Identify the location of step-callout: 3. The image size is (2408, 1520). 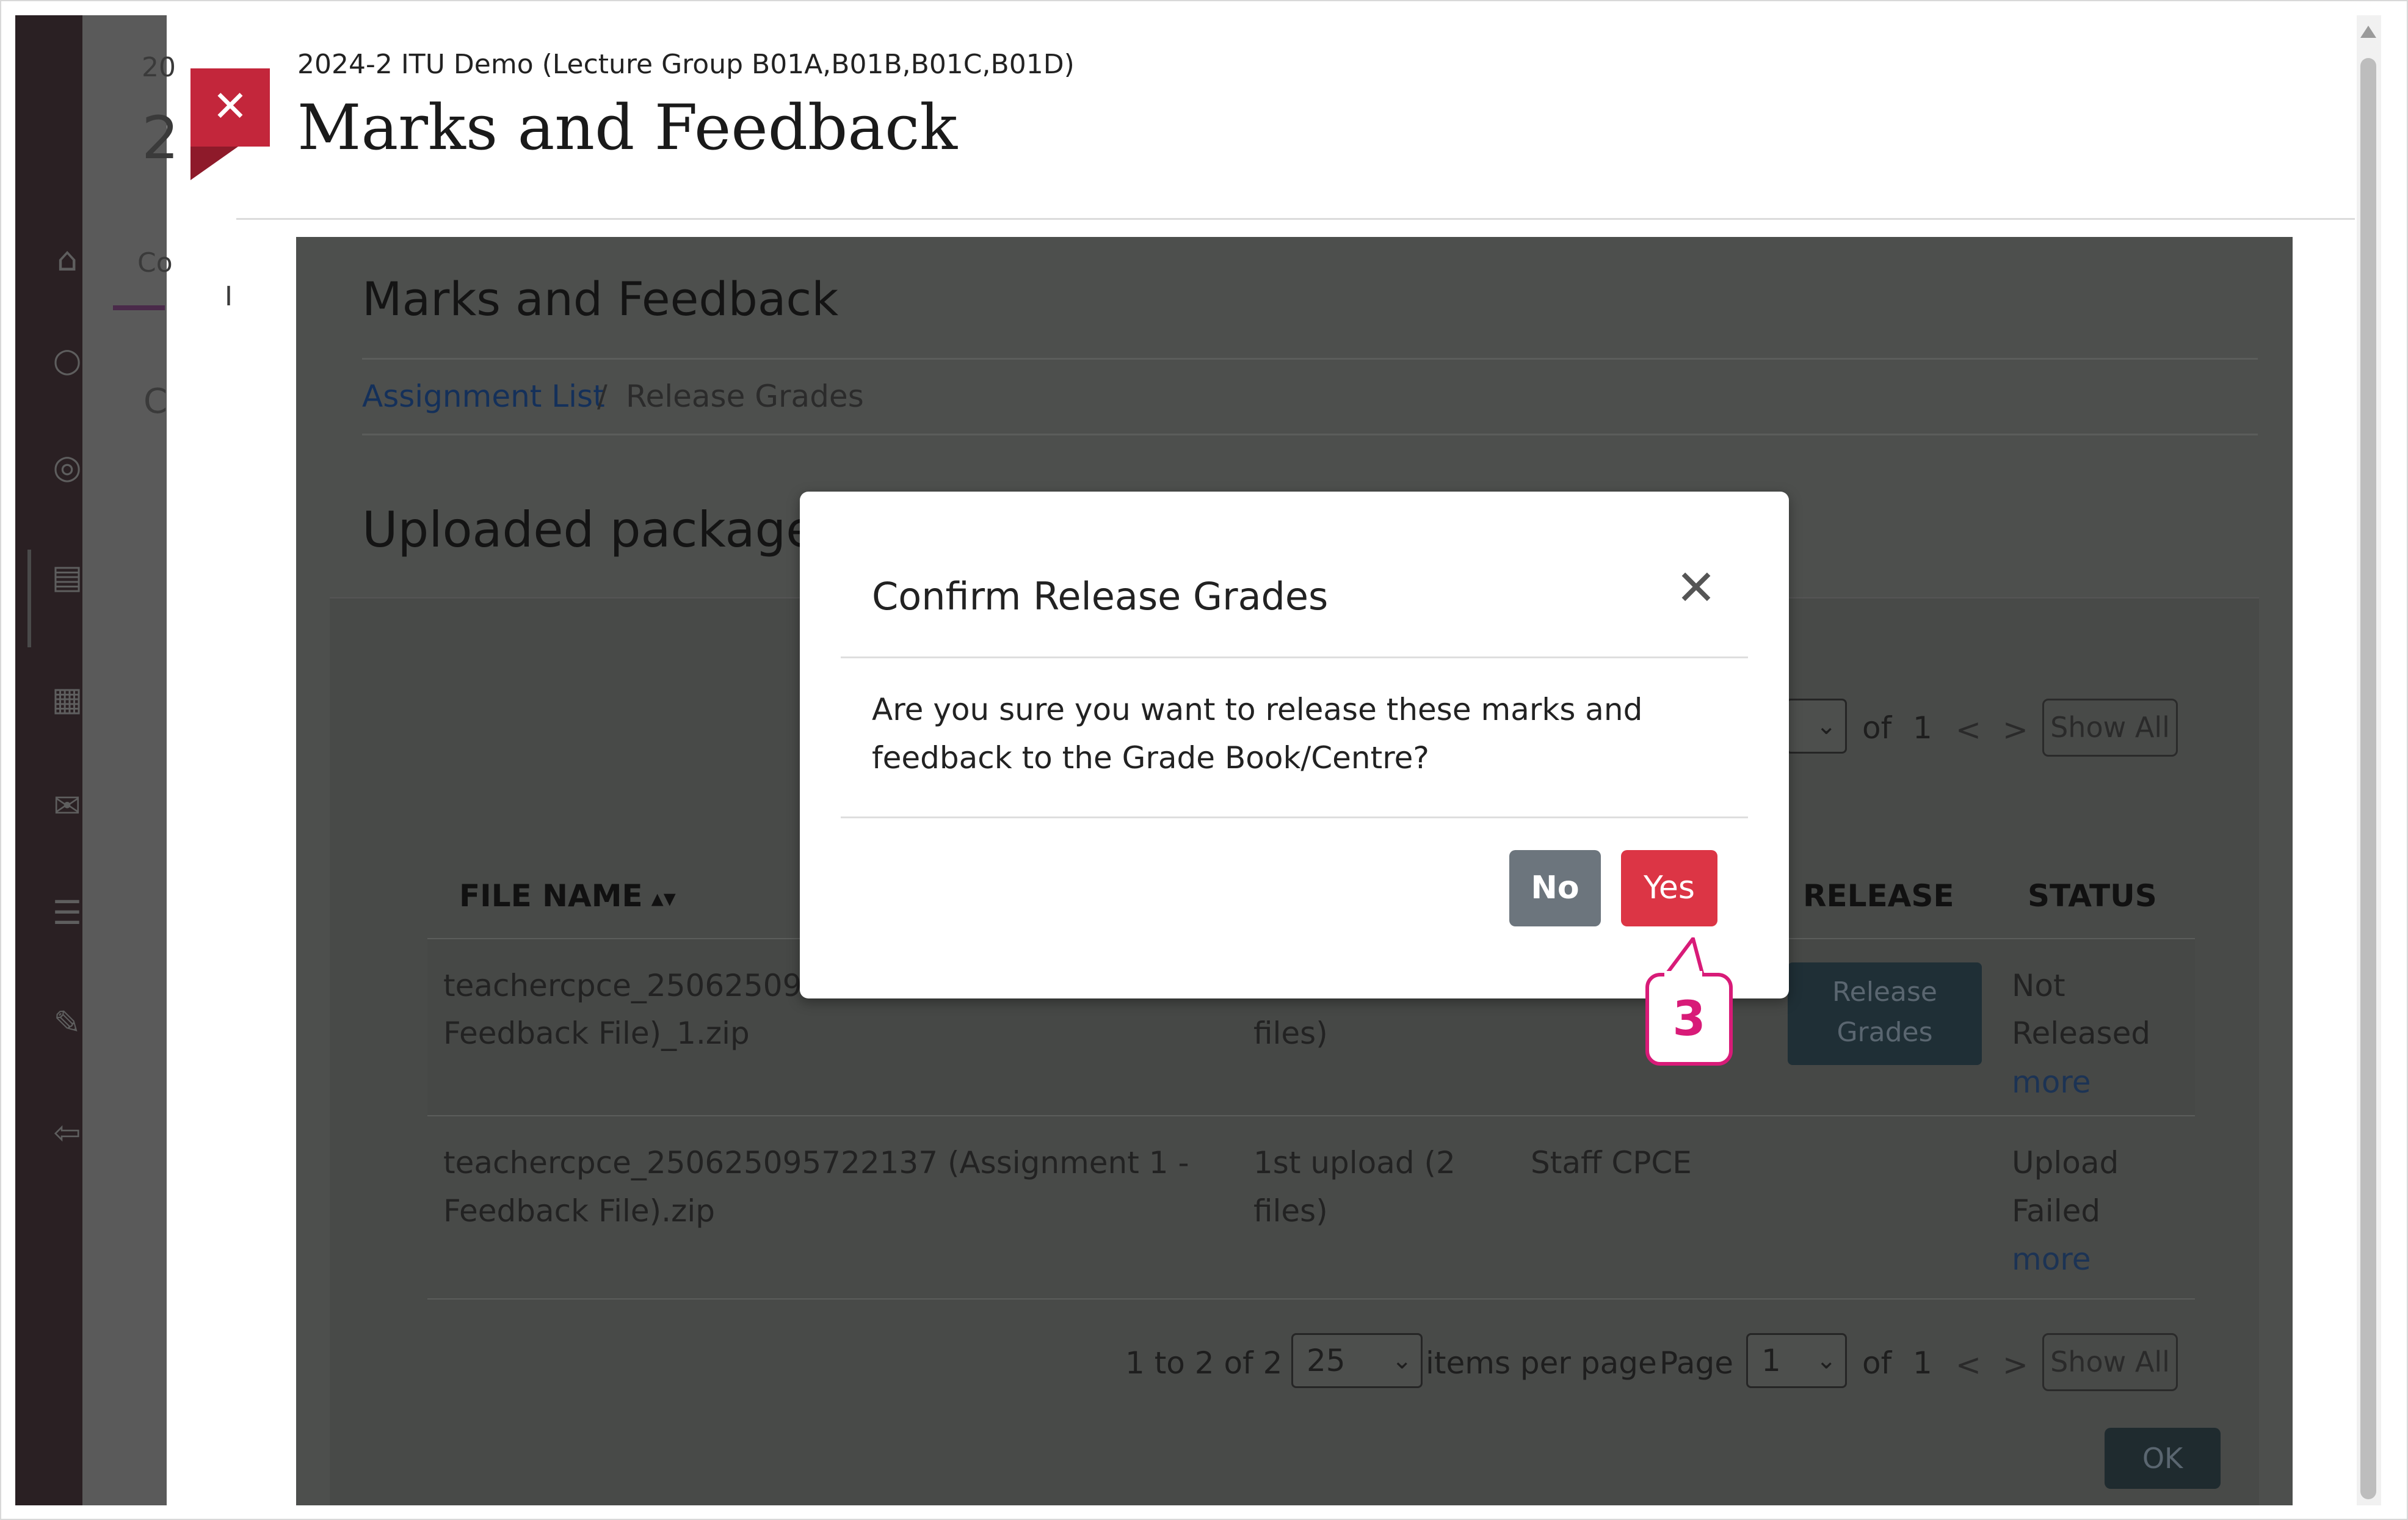
(1689, 1019).